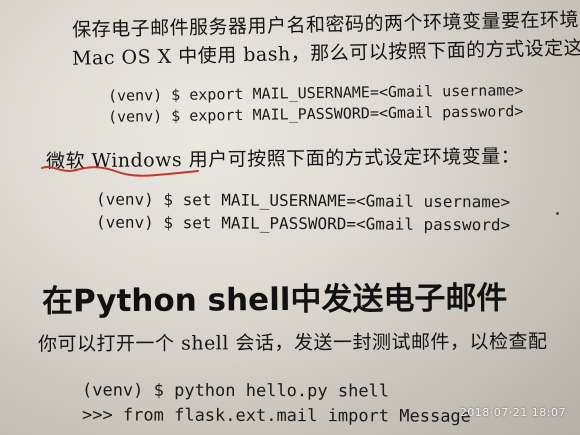 The height and width of the screenshot is (435, 580). Describe the element at coordinates (120, 171) in the screenshot. I see `red-pen-underline` at that location.